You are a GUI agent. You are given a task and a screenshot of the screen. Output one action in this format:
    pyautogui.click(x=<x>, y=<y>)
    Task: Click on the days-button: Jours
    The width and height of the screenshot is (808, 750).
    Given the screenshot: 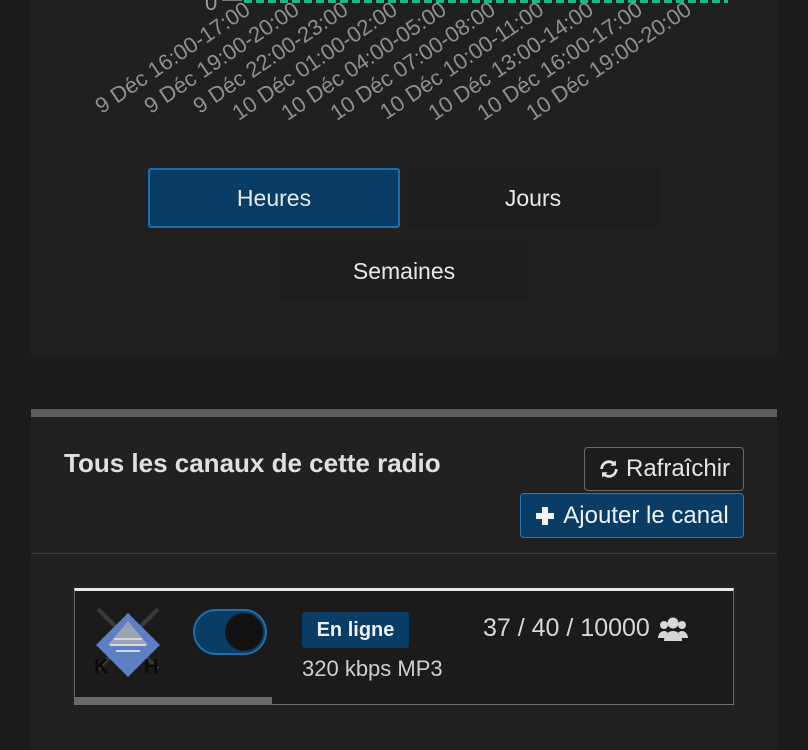 What is the action you would take?
    pyautogui.click(x=533, y=198)
    